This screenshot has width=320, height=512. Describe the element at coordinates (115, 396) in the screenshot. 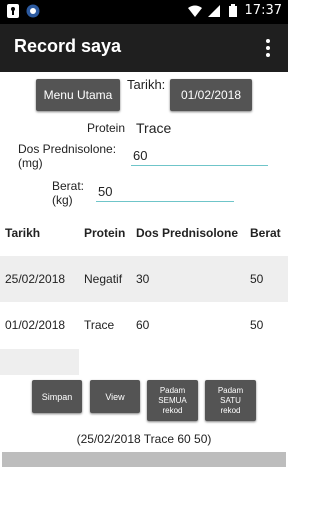

I see `view-button: View` at that location.